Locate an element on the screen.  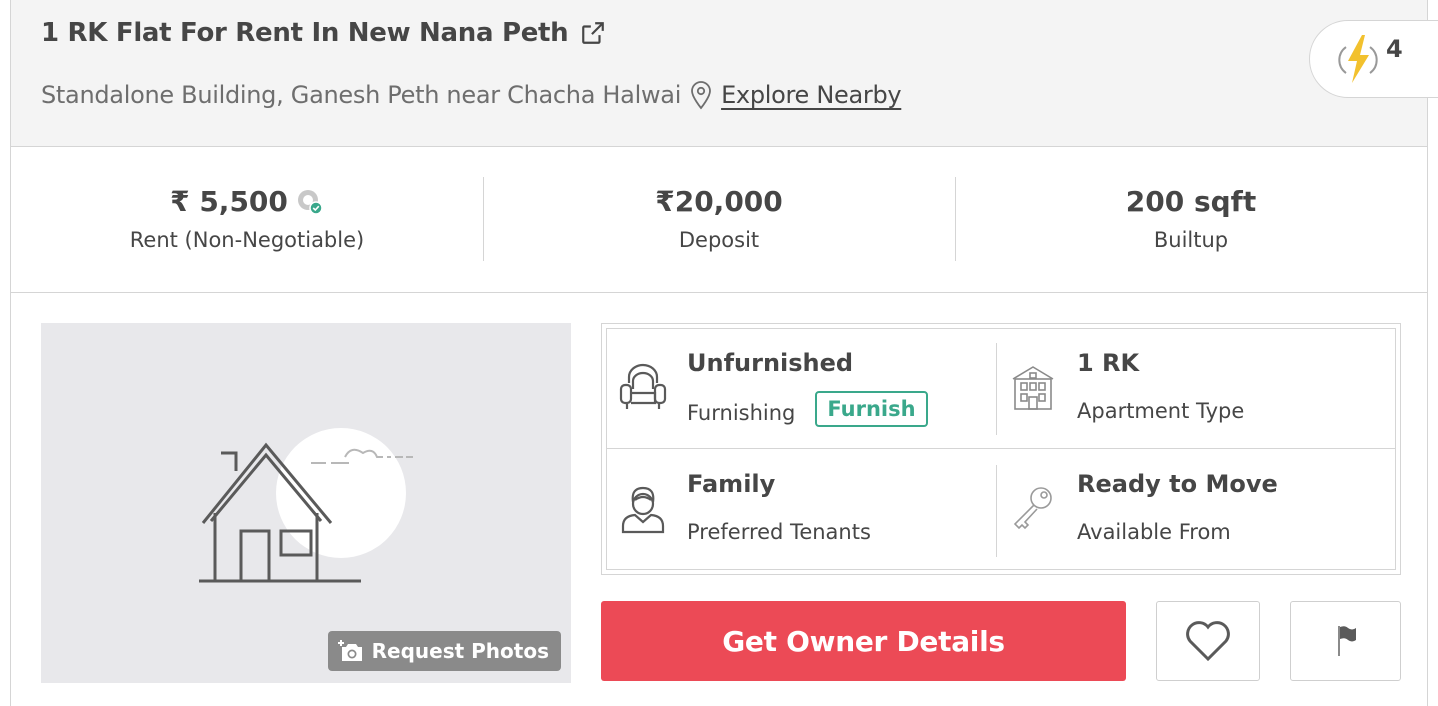
tenants-label: Preferred Tenants is located at coordinates (779, 532).